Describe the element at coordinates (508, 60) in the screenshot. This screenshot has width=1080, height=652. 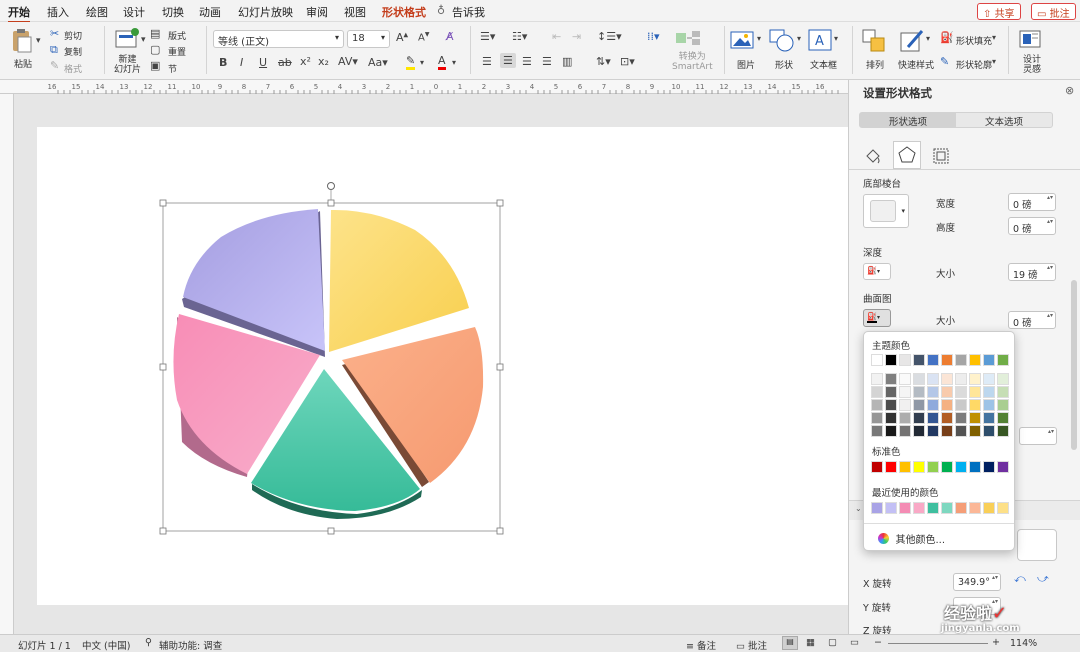
I see `align-center-icon: ☰` at that location.